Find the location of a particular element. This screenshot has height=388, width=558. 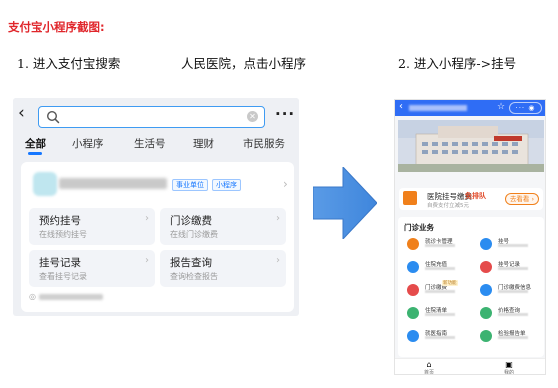

service-item: 就诊卡管理 is located at coordinates (433, 245).